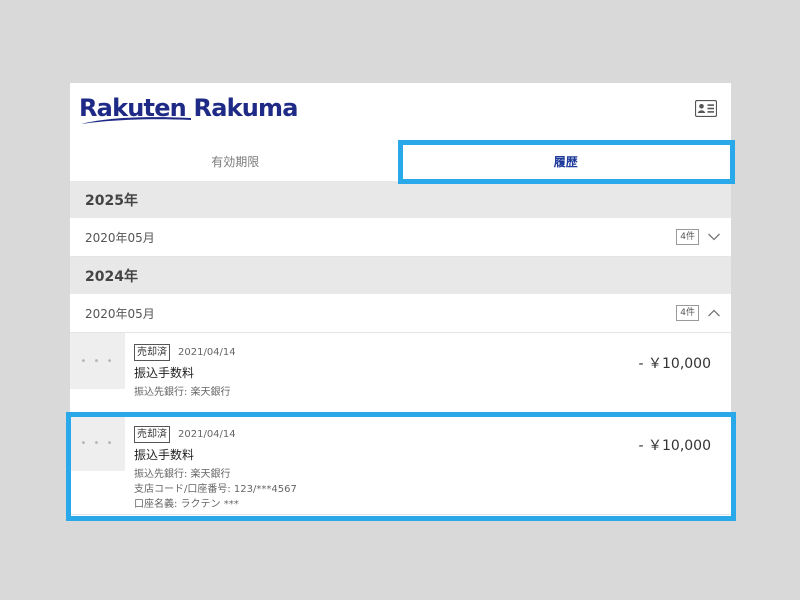  What do you see at coordinates (400, 112) in the screenshot?
I see `app-header: Rakuten Rakuma` at bounding box center [400, 112].